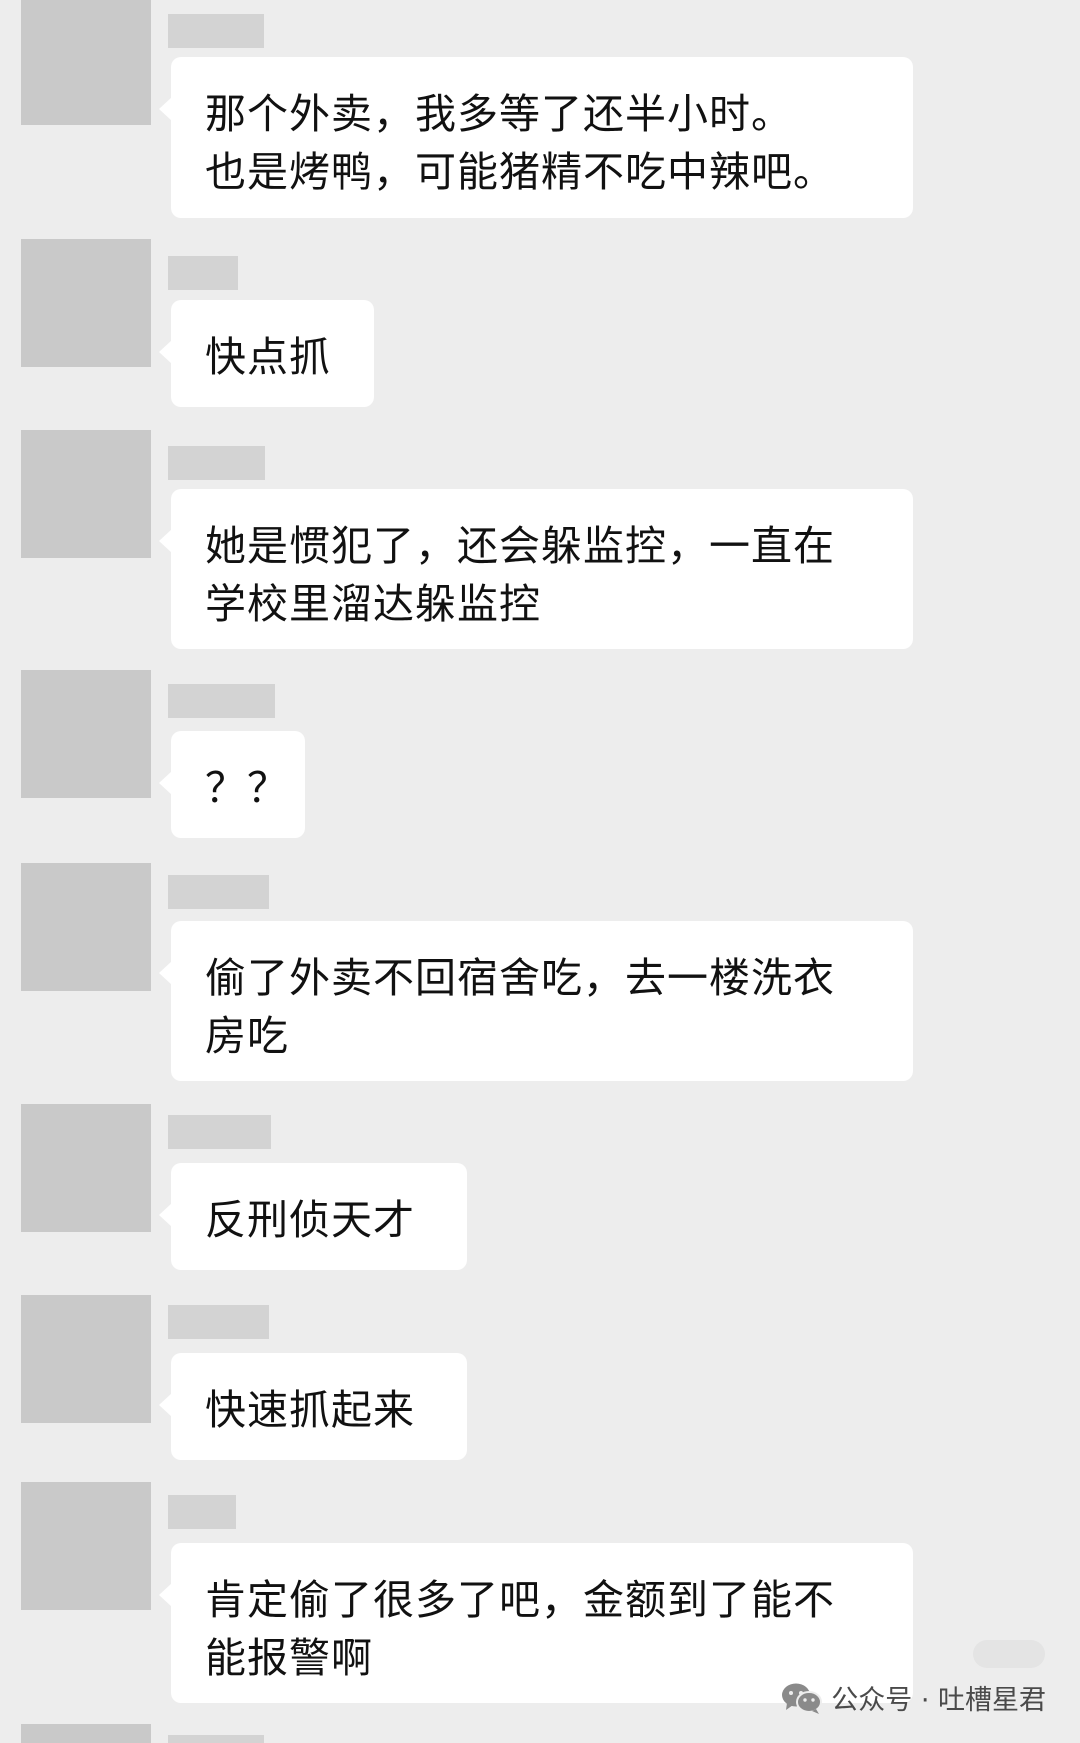  What do you see at coordinates (802, 1698) in the screenshot?
I see `wechat-icon` at bounding box center [802, 1698].